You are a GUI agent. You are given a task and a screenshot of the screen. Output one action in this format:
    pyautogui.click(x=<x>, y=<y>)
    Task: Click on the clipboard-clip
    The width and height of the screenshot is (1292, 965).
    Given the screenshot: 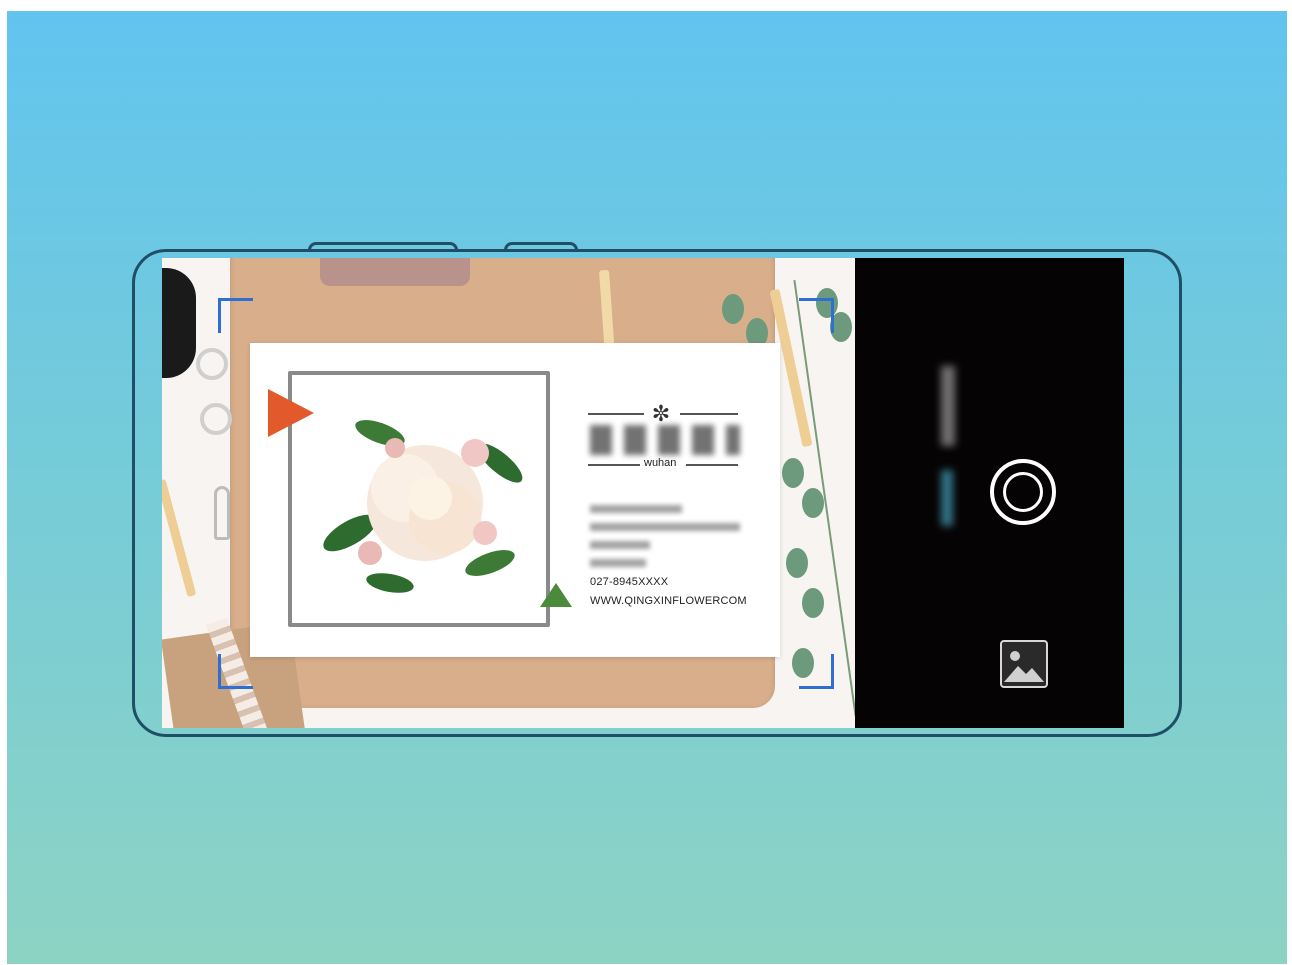 What is the action you would take?
    pyautogui.click(x=395, y=272)
    